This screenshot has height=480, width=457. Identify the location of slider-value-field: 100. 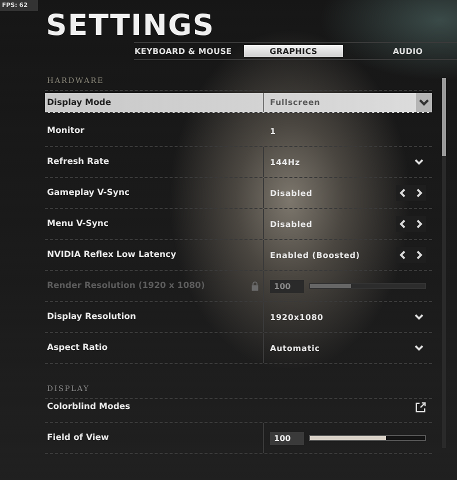
(287, 438).